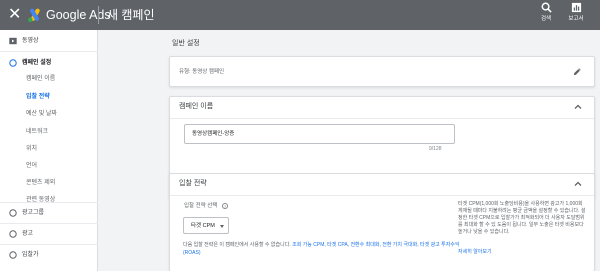 The image size is (600, 271). Describe the element at coordinates (475, 252) in the screenshot. I see `learn-more-link: 자세히 알아보기` at that location.